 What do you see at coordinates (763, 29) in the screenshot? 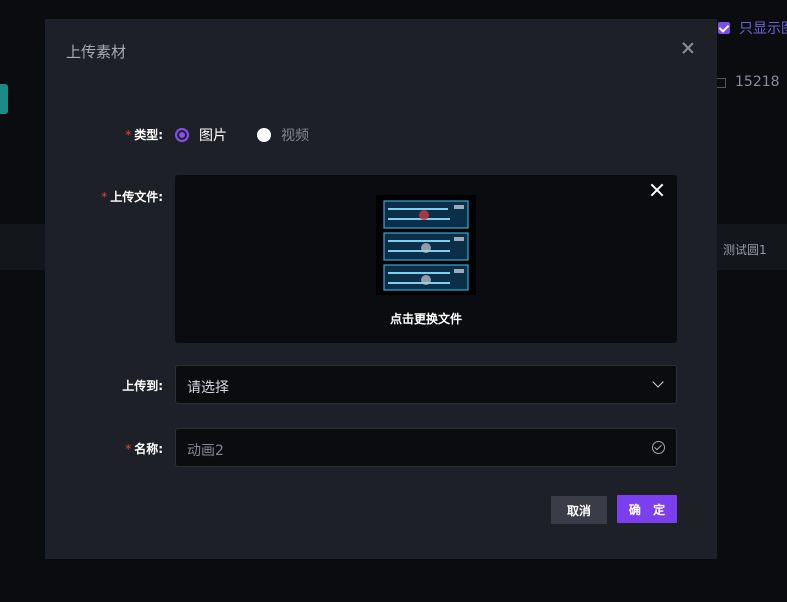
I see `only-show-label: 只显示图` at bounding box center [763, 29].